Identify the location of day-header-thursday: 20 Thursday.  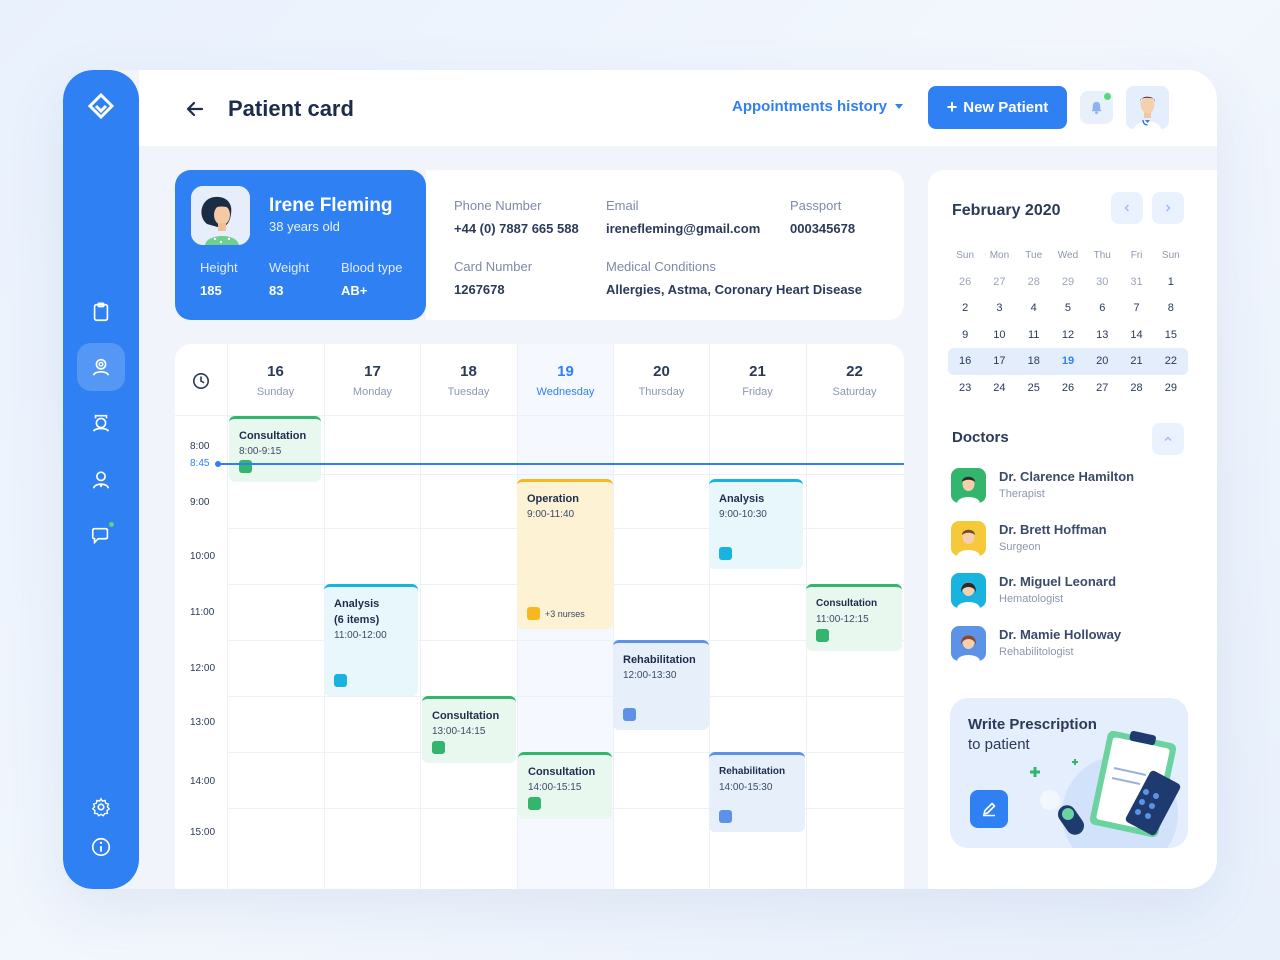
(661, 380).